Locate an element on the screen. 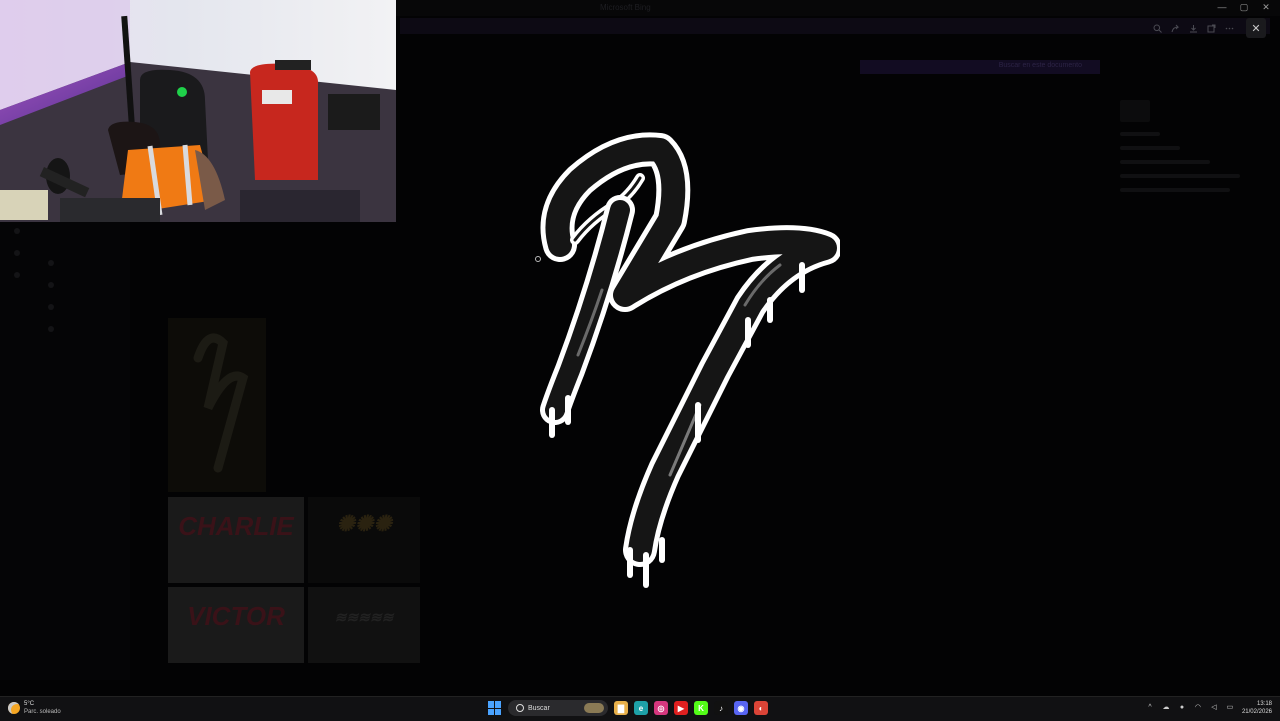  discord-icon: ◉ is located at coordinates (741, 708).